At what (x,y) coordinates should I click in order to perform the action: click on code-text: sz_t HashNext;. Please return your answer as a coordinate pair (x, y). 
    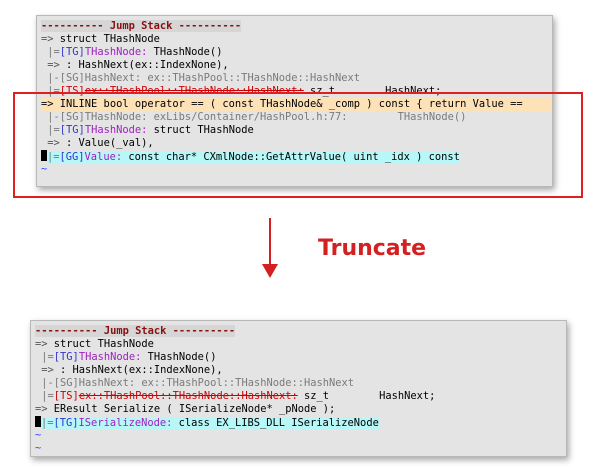
    Looking at the image, I should click on (366, 396).